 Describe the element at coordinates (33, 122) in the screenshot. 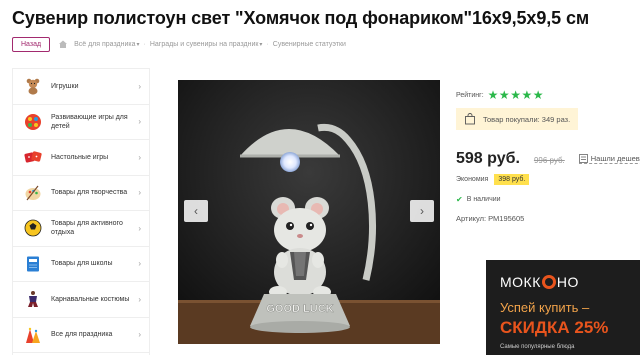

I see `abacus-icon` at that location.